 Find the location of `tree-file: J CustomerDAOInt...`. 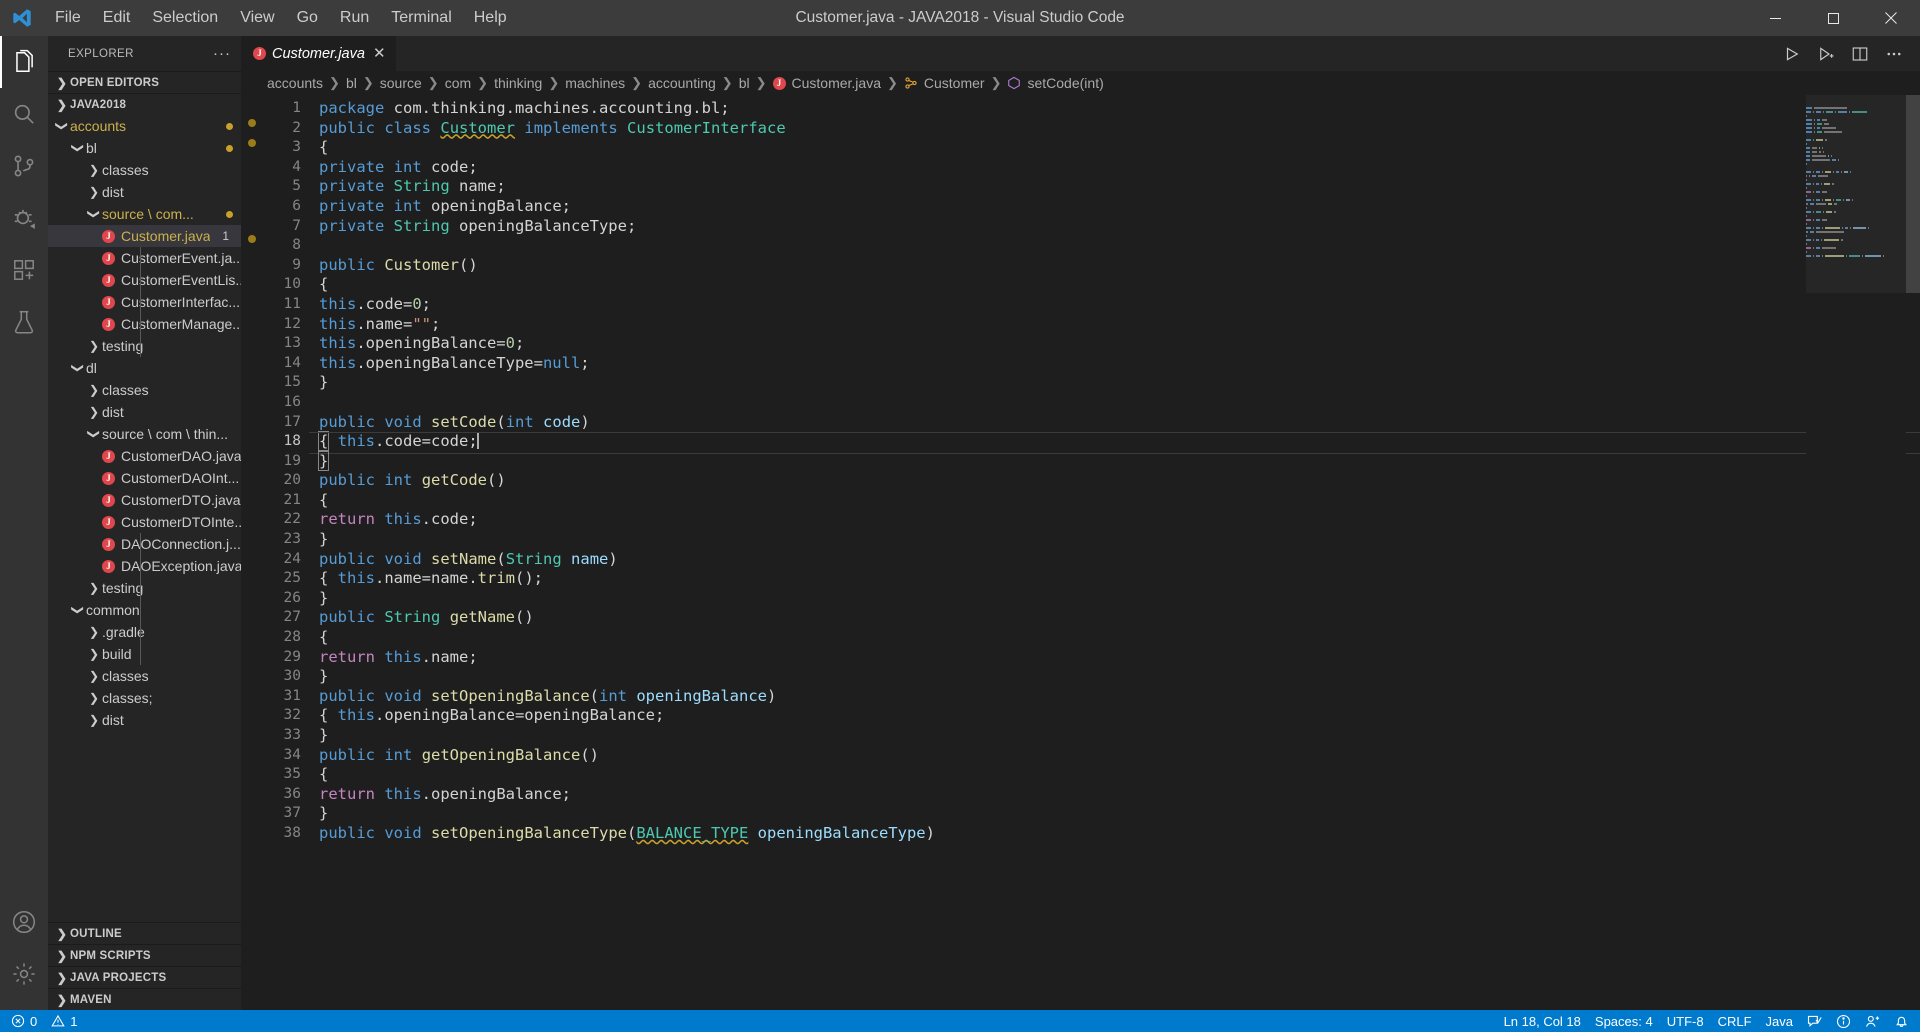

tree-file: J CustomerDAOInt... is located at coordinates (144, 478).